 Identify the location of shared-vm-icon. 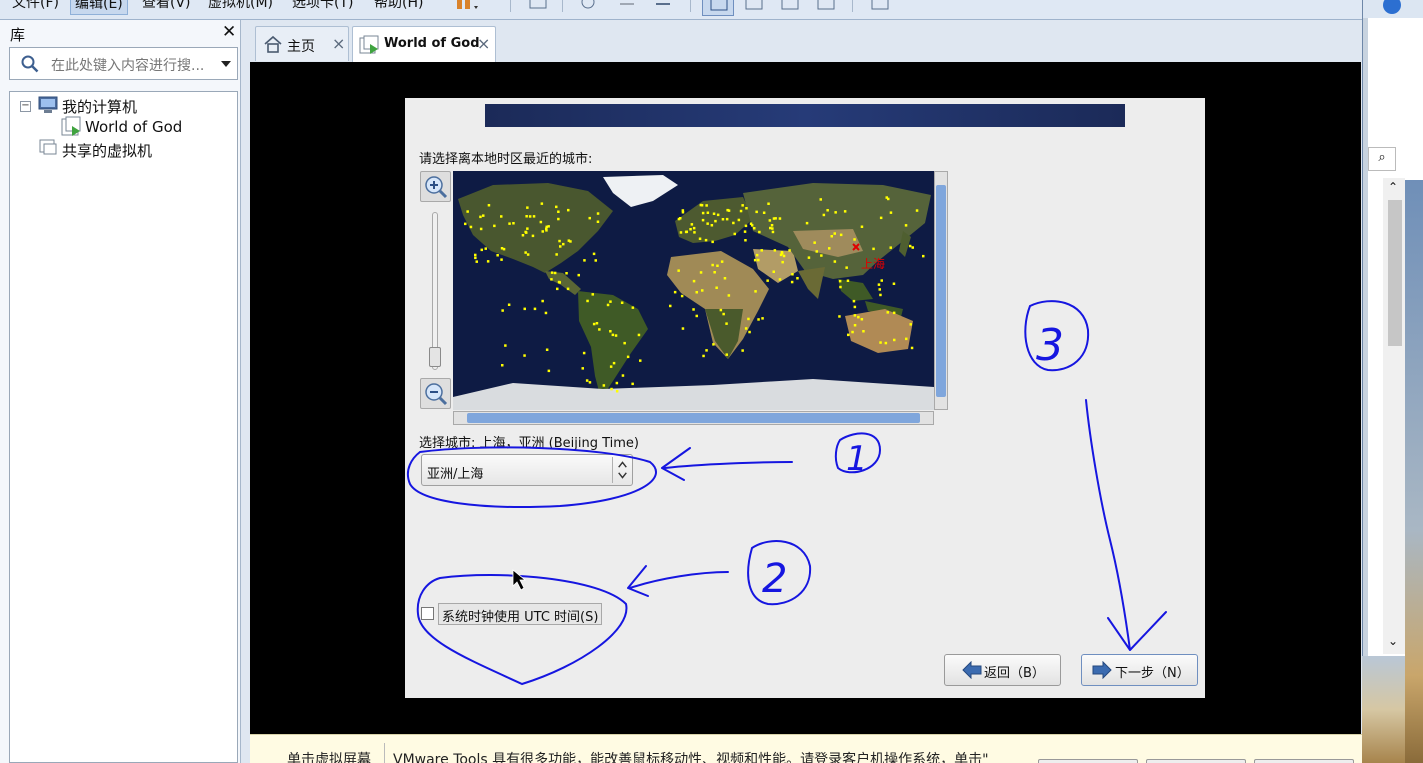
(48, 147).